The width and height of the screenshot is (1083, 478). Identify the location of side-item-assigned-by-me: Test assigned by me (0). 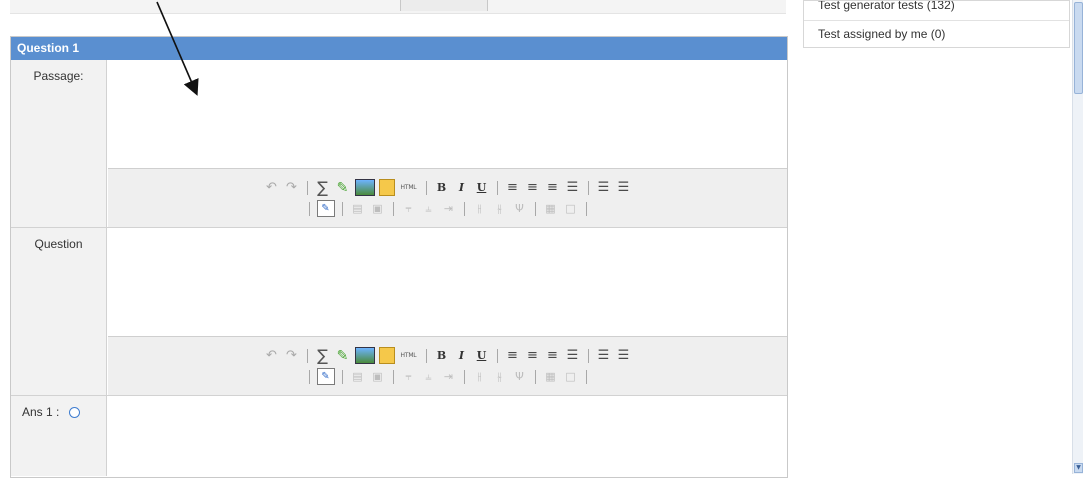
(936, 34).